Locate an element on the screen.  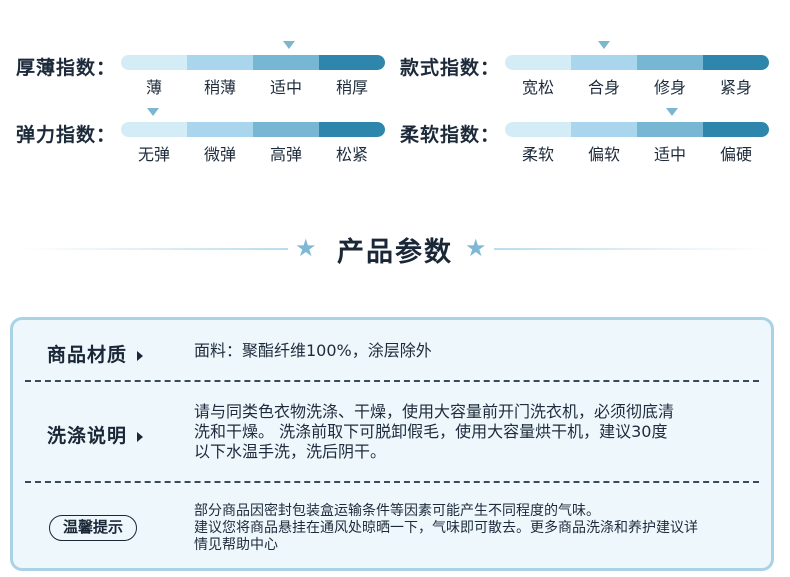
material-value: 面料：聚酯纤维100%，涂层除外 is located at coordinates (313, 350).